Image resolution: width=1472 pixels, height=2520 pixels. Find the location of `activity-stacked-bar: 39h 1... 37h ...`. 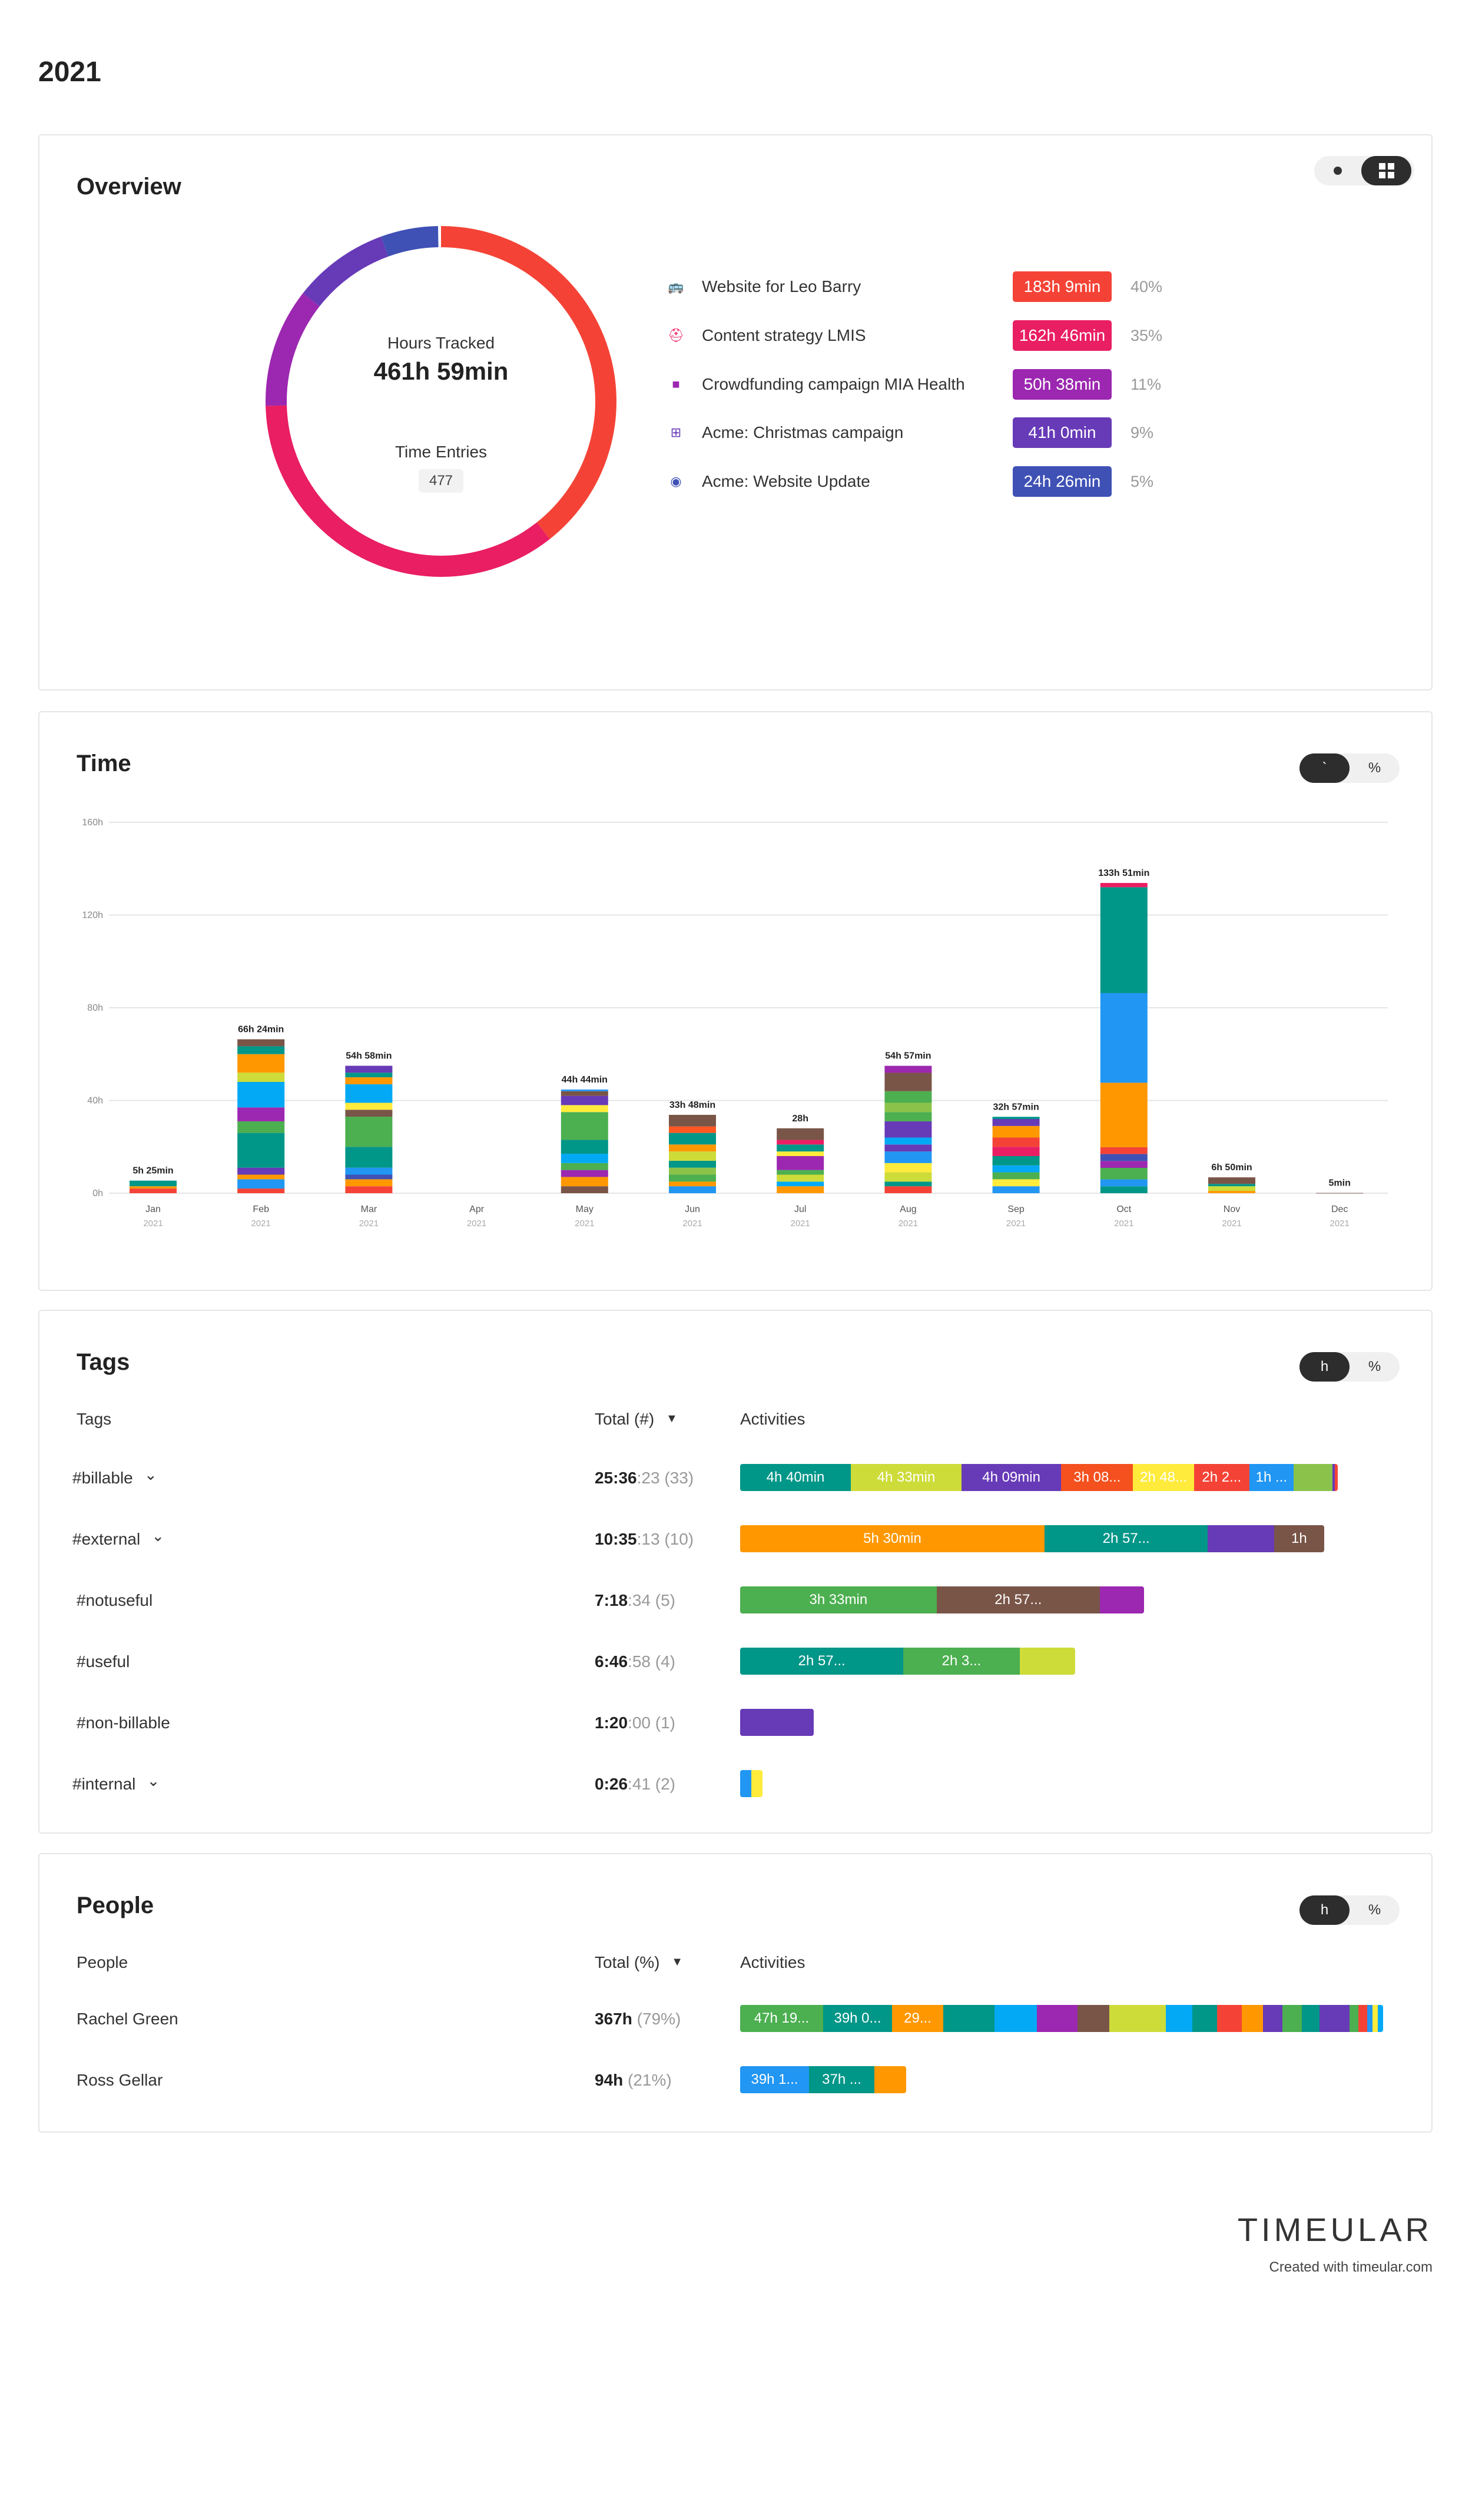

activity-stacked-bar: 39h 1... 37h ... is located at coordinates (823, 2079).